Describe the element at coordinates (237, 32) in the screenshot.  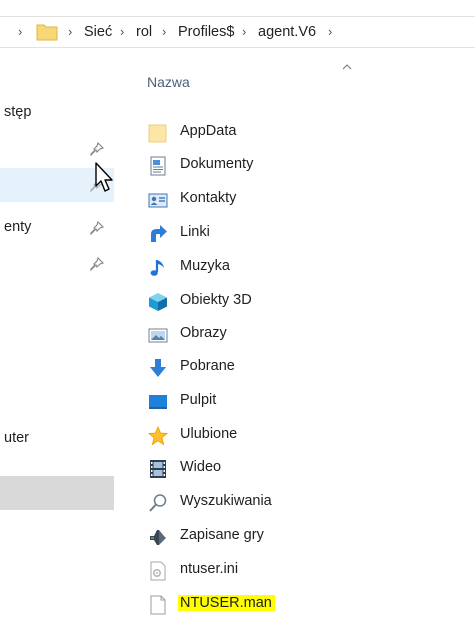
I see `address-bar: › › Sieć › rol › Profiles$ › agent.V6 ›` at that location.